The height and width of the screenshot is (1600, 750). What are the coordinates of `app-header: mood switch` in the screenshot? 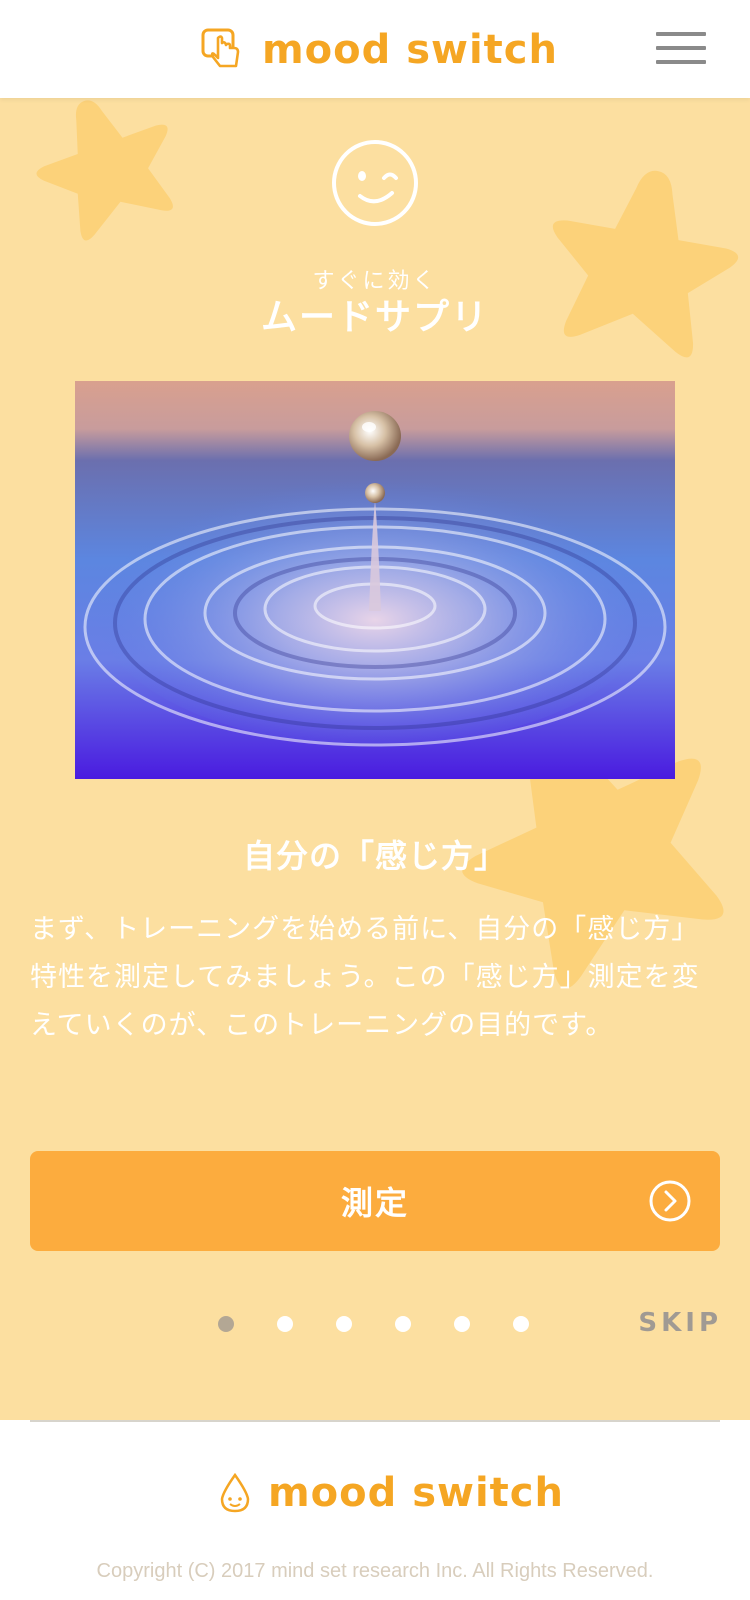 It's located at (375, 49).